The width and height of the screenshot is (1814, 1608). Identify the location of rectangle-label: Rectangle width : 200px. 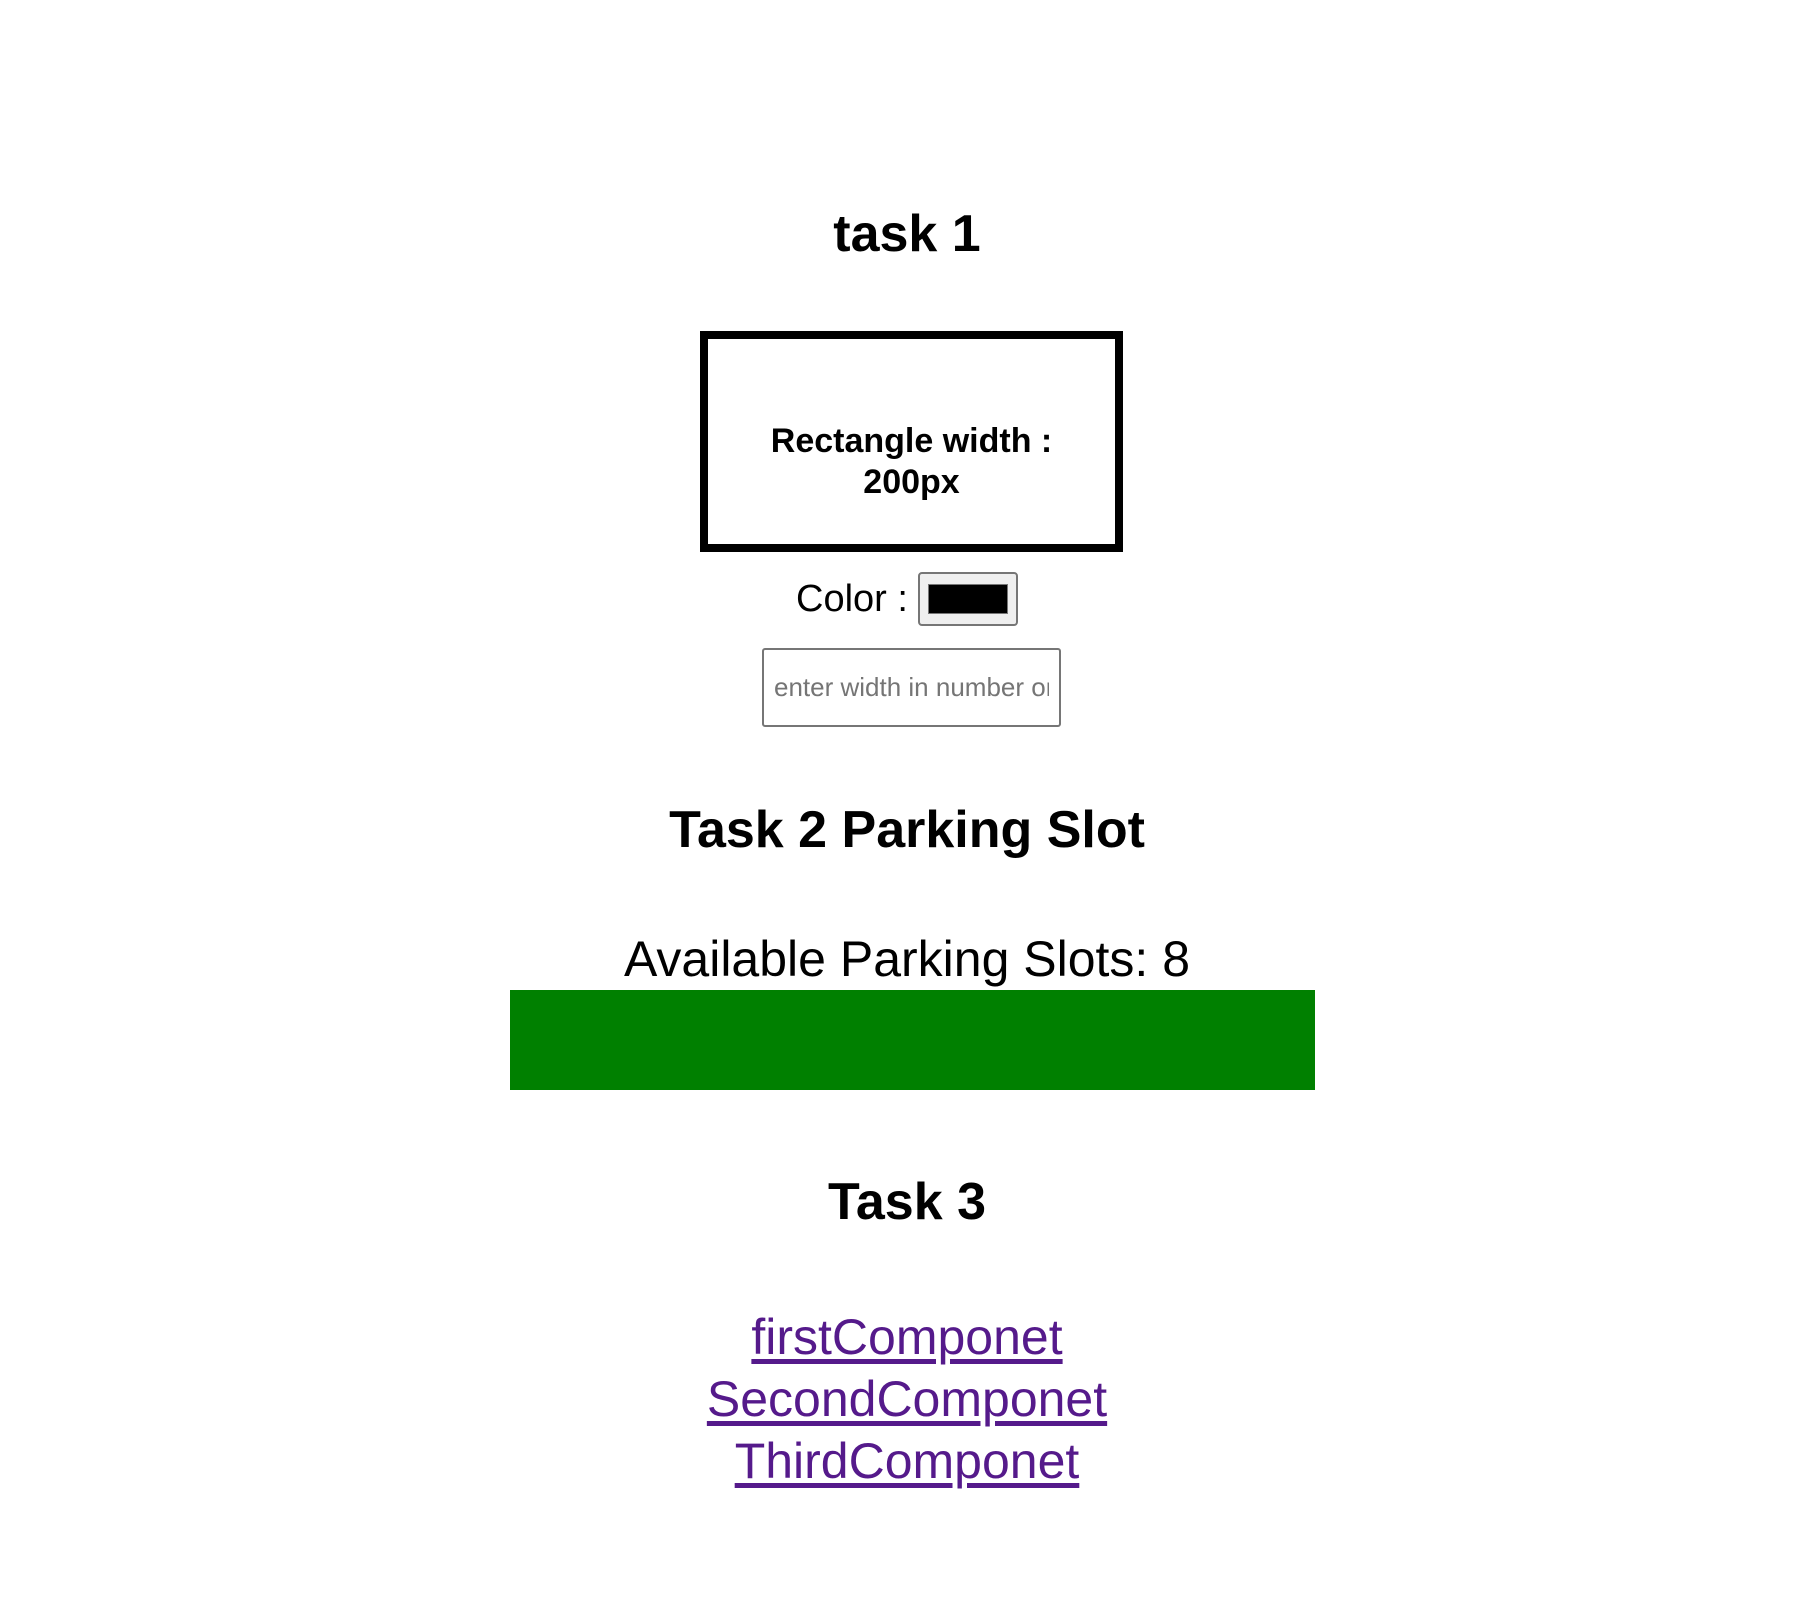
(911, 462).